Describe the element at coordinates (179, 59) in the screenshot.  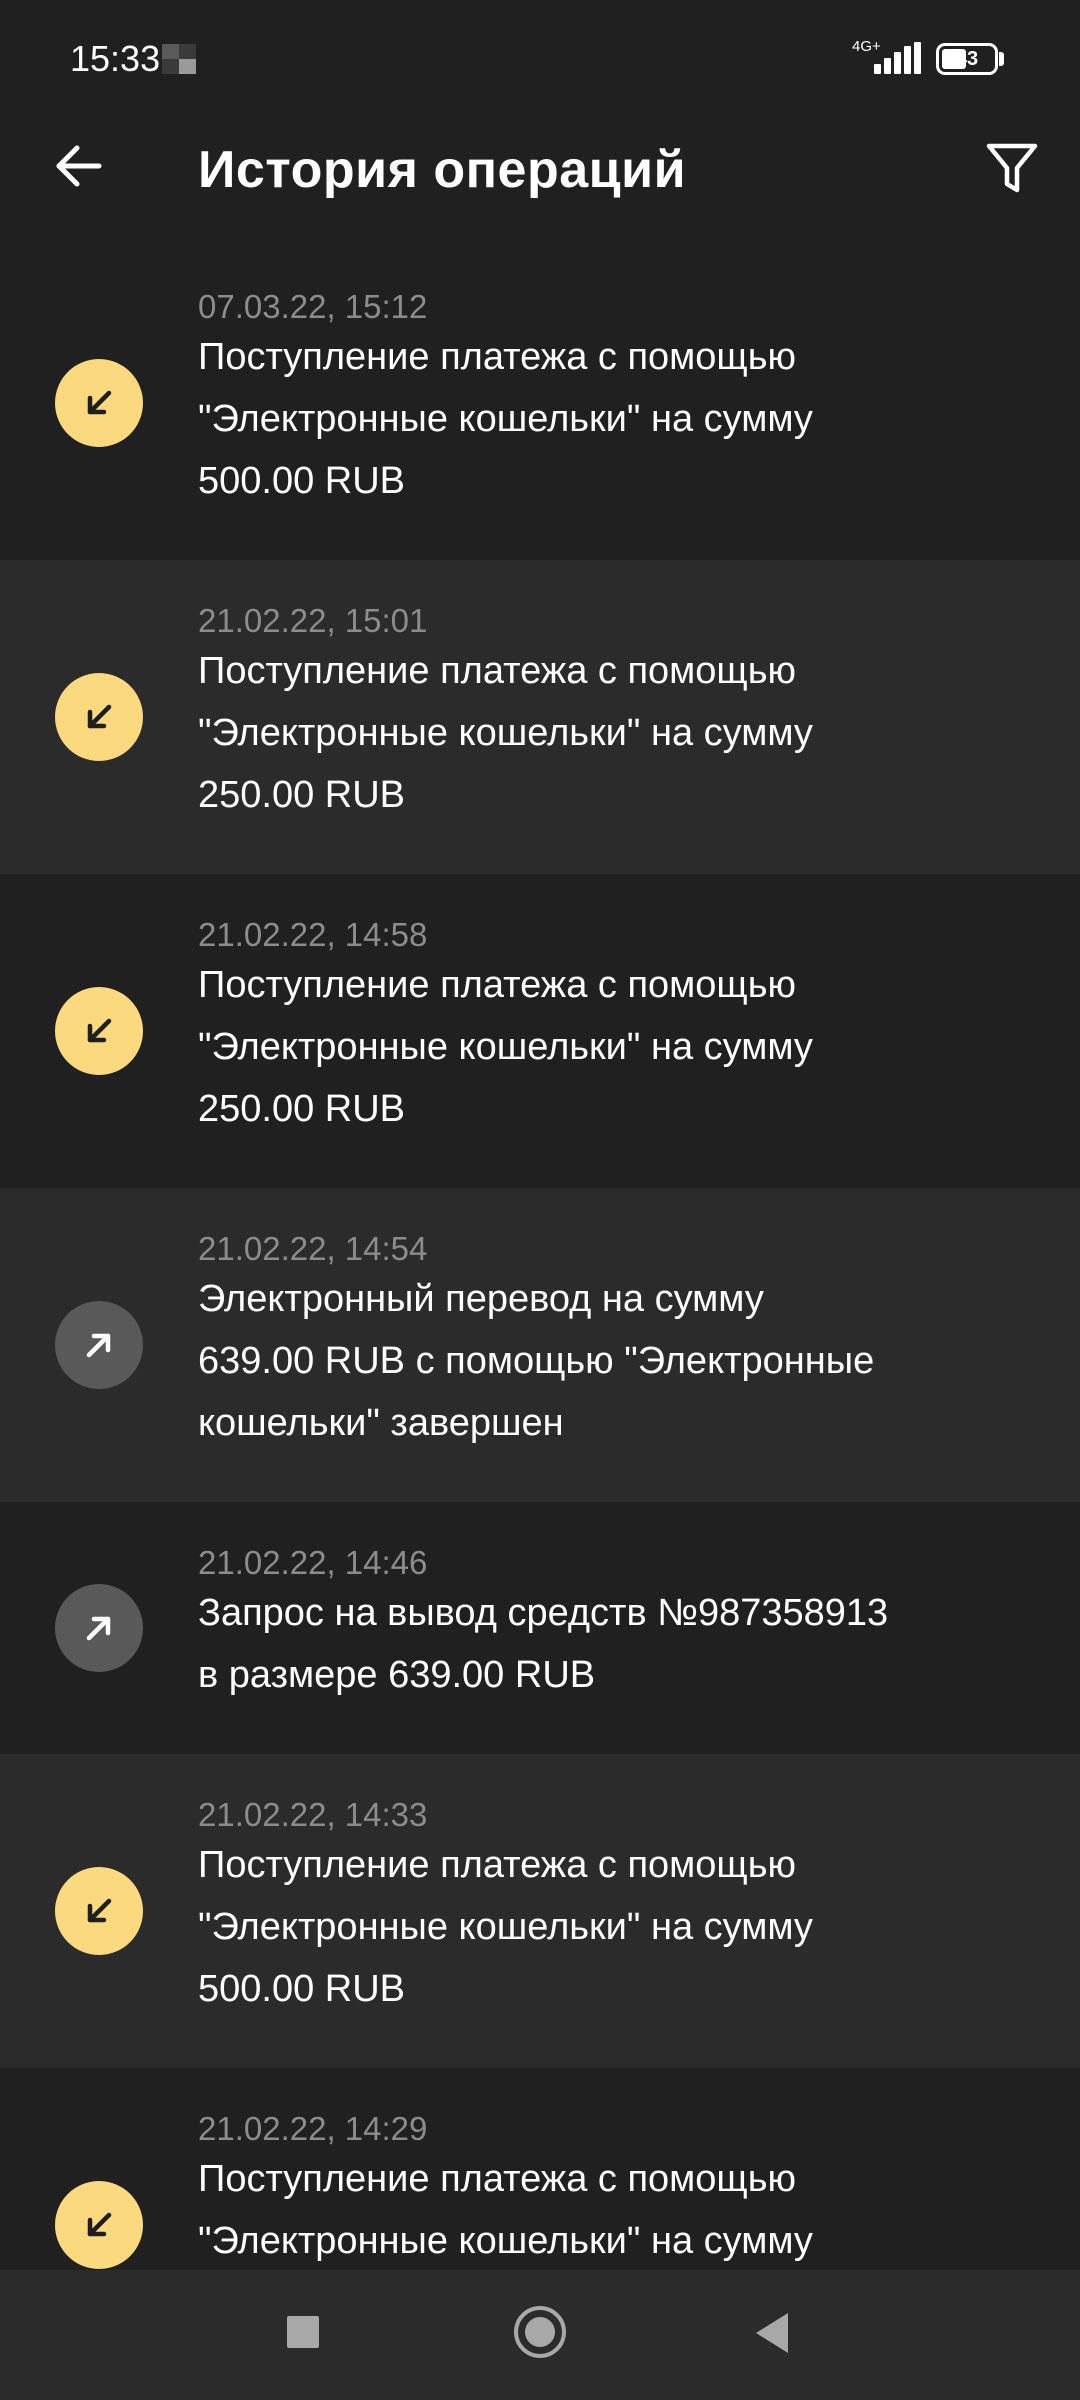
I see `notification-icon` at that location.